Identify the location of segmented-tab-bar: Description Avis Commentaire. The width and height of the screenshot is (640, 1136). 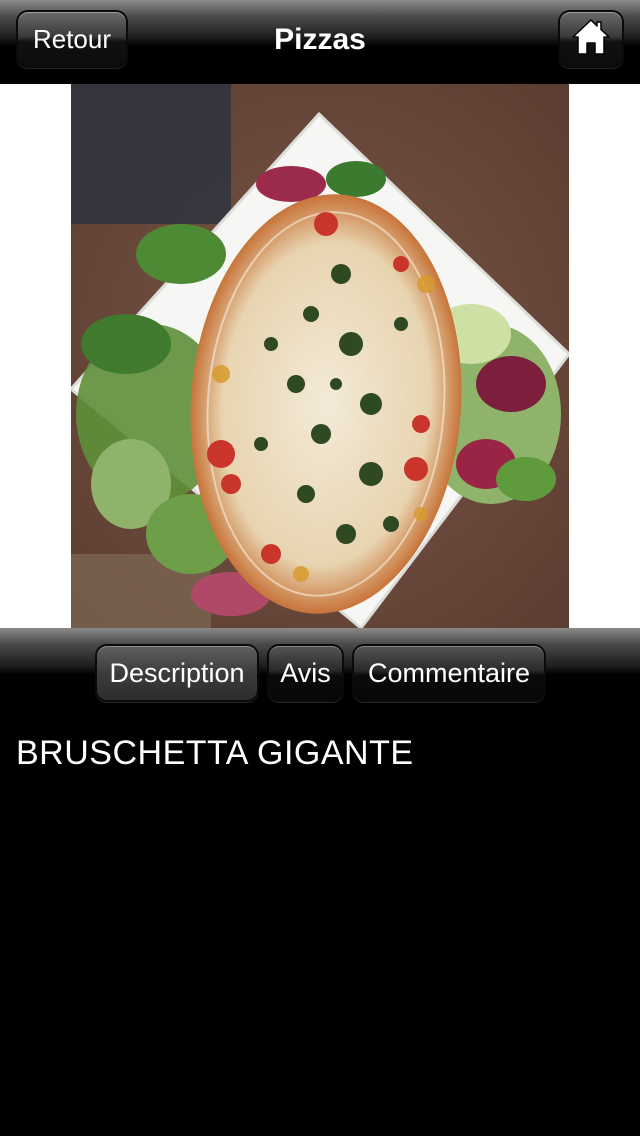
(320, 668).